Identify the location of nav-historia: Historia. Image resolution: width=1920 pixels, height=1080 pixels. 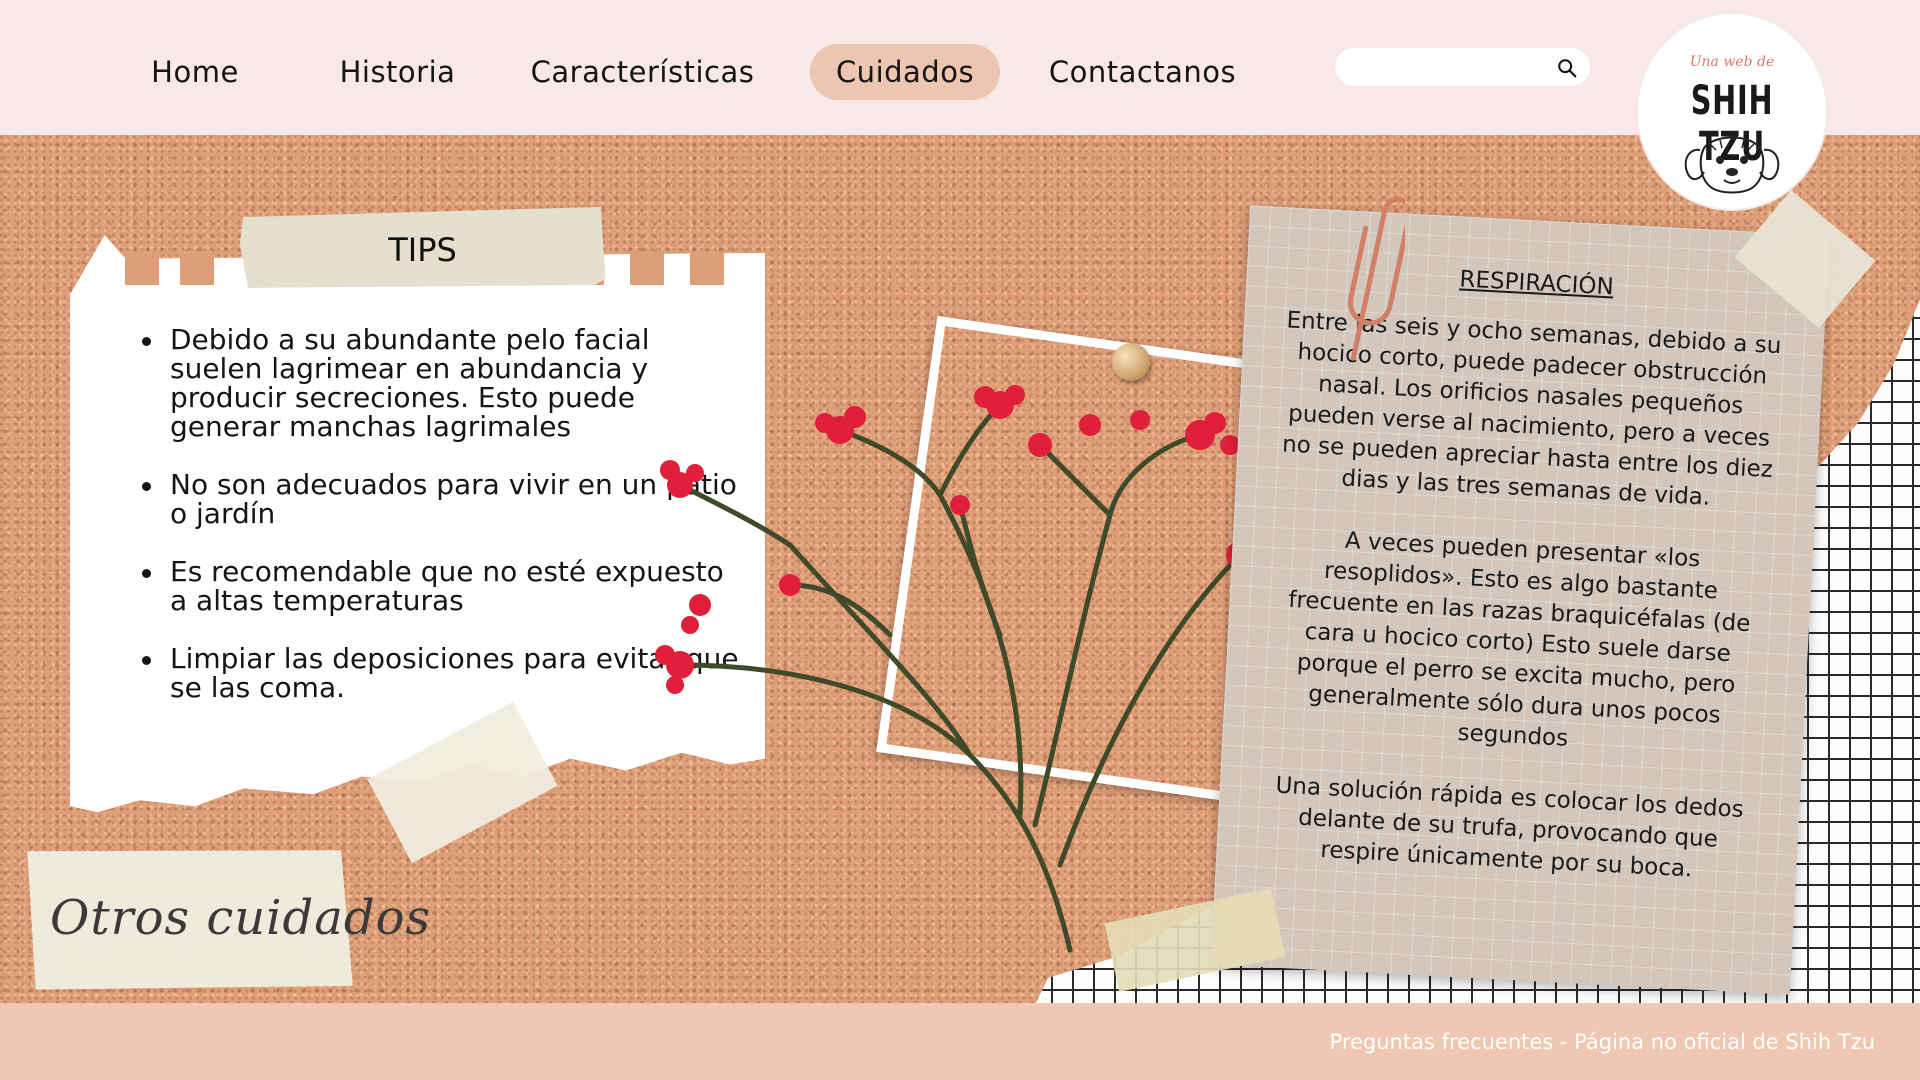
(397, 72).